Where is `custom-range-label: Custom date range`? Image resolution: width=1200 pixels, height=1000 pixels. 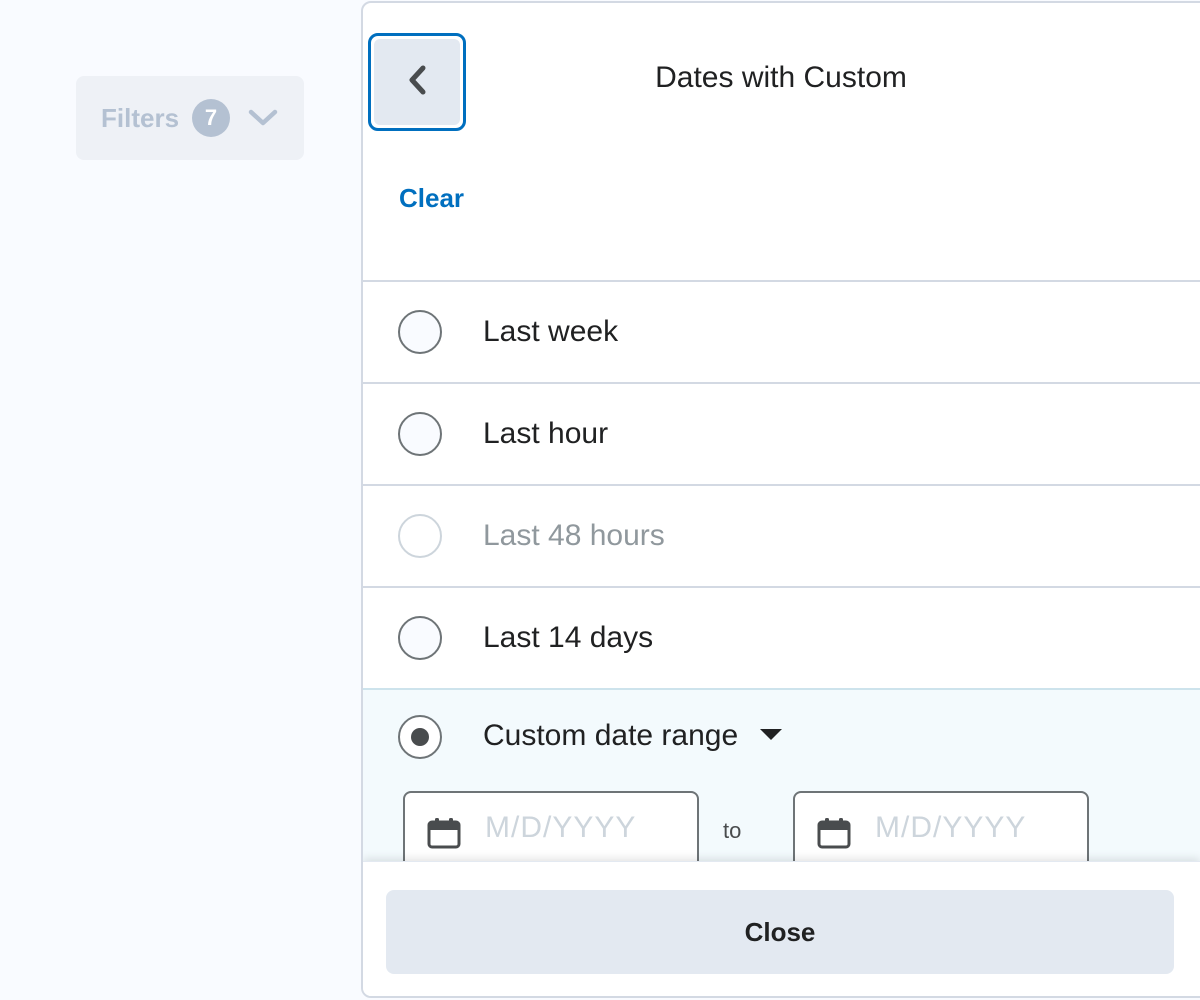
custom-range-label: Custom date range is located at coordinates (611, 735).